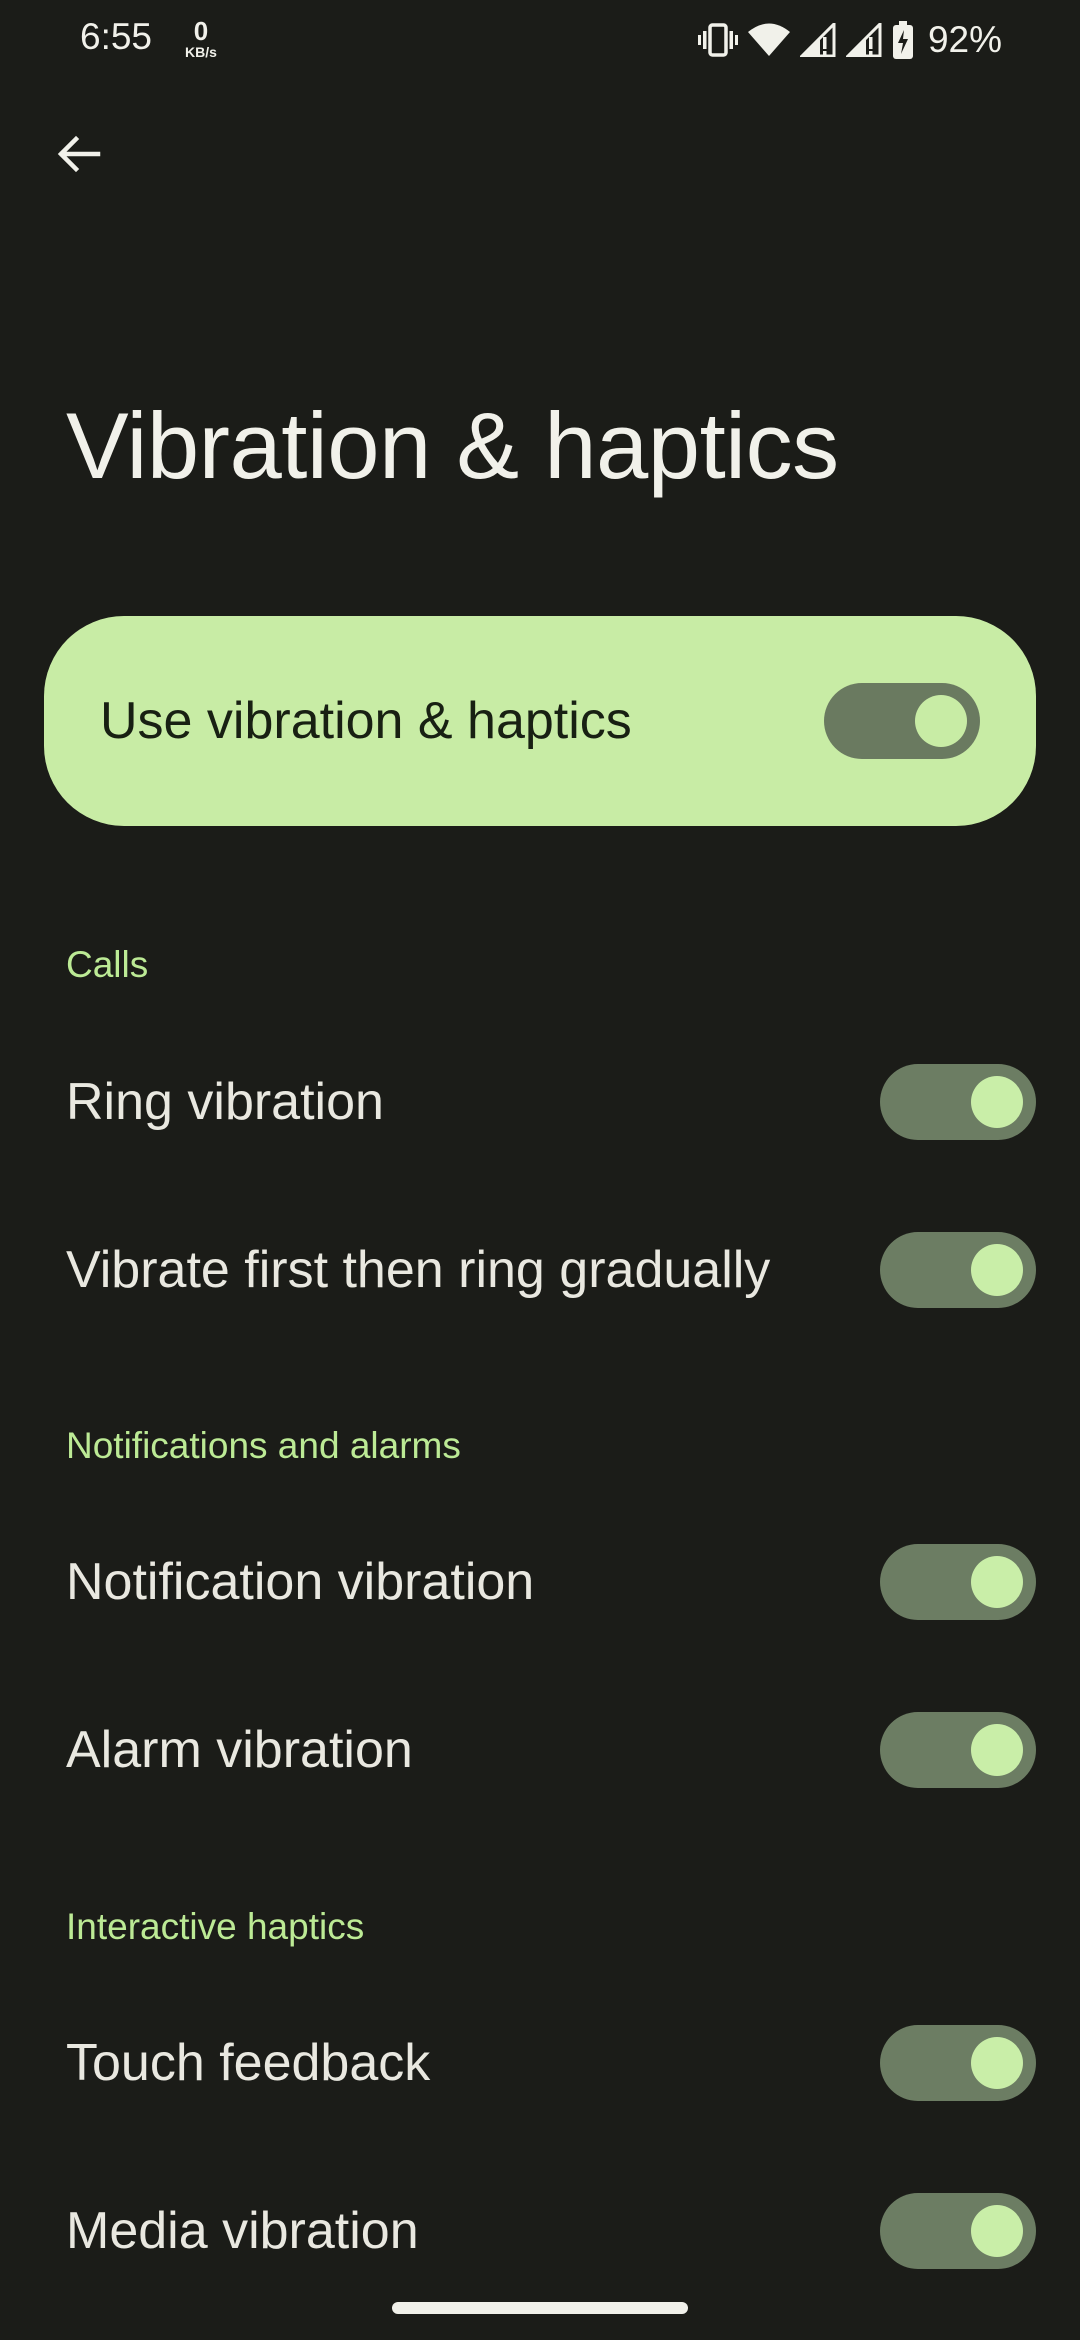 This screenshot has height=2340, width=1080. Describe the element at coordinates (239, 1750) in the screenshot. I see `setting-label: Alarm vibration` at that location.